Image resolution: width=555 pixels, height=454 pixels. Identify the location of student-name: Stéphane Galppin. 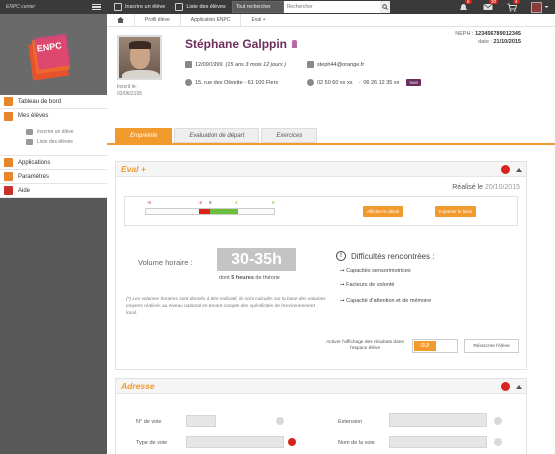
(236, 44).